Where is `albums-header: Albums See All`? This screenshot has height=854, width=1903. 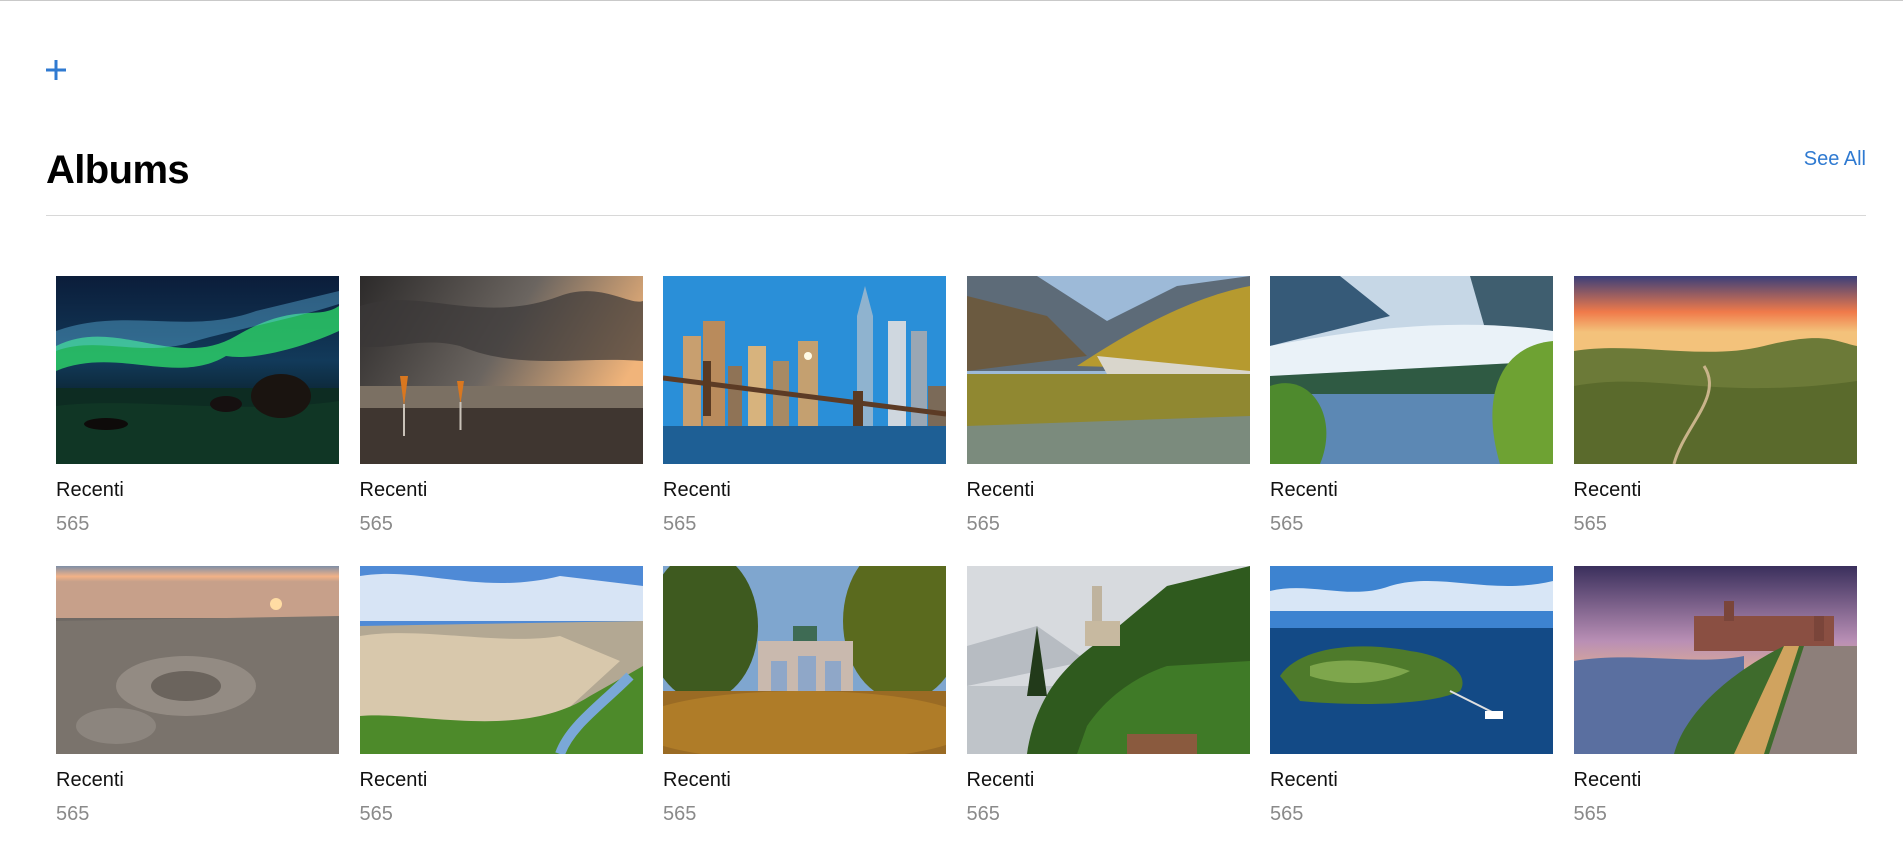 albums-header: Albums See All is located at coordinates (956, 181).